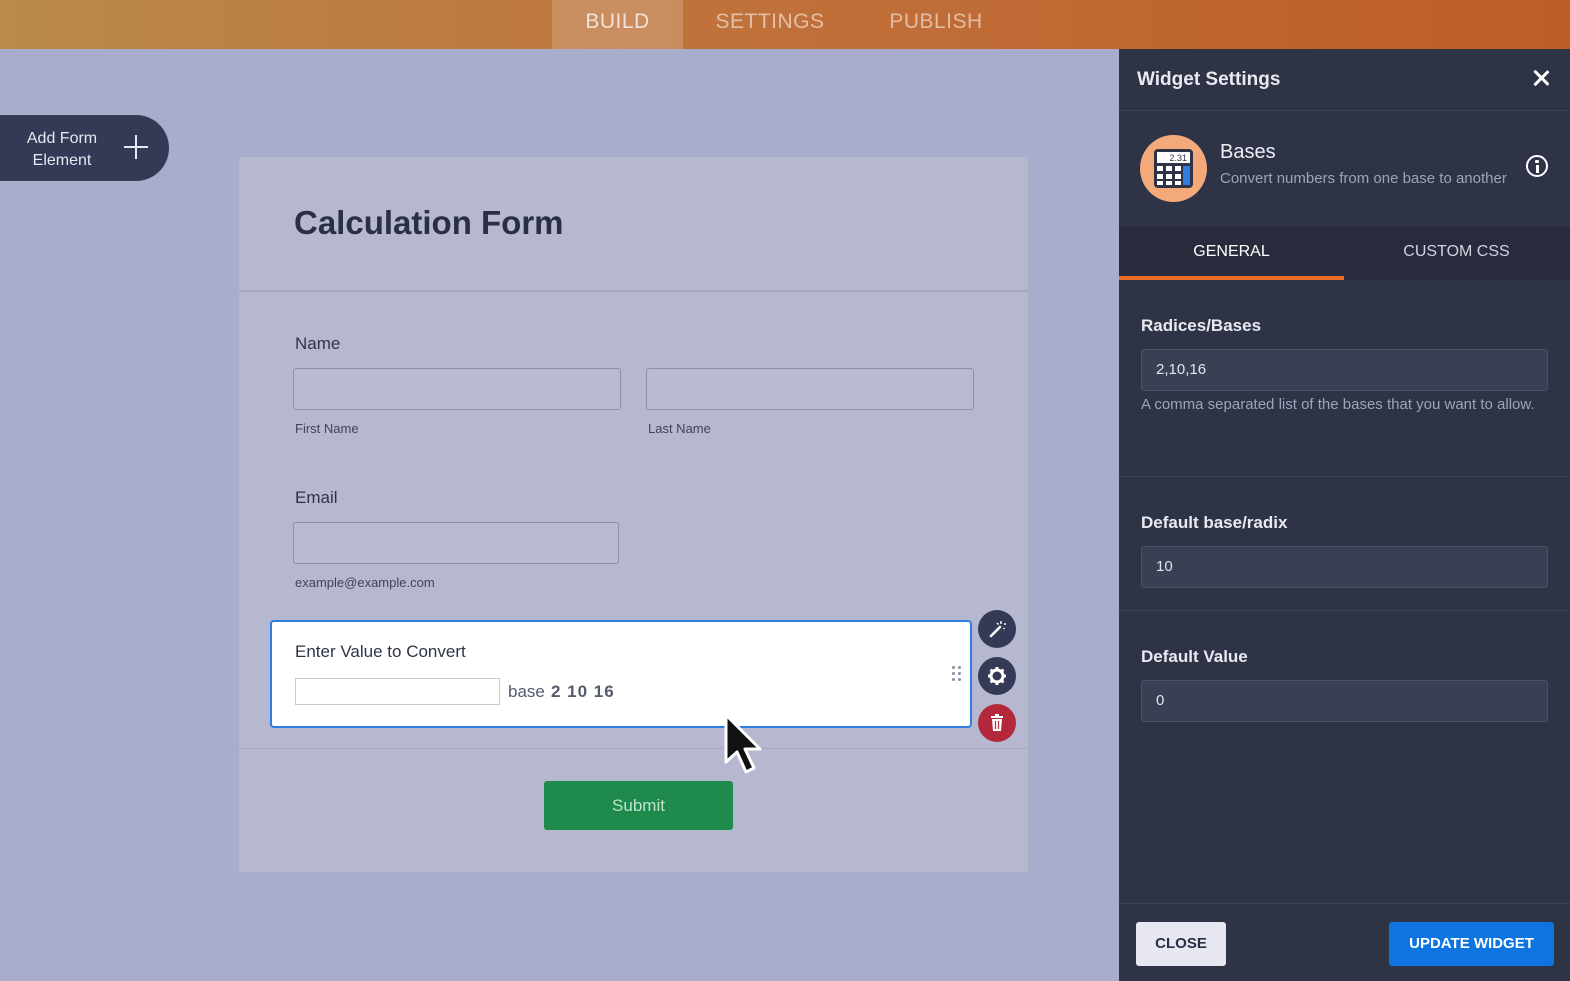 The height and width of the screenshot is (981, 1570). What do you see at coordinates (770, 24) in the screenshot?
I see `tab-settings: SETTINGS` at bounding box center [770, 24].